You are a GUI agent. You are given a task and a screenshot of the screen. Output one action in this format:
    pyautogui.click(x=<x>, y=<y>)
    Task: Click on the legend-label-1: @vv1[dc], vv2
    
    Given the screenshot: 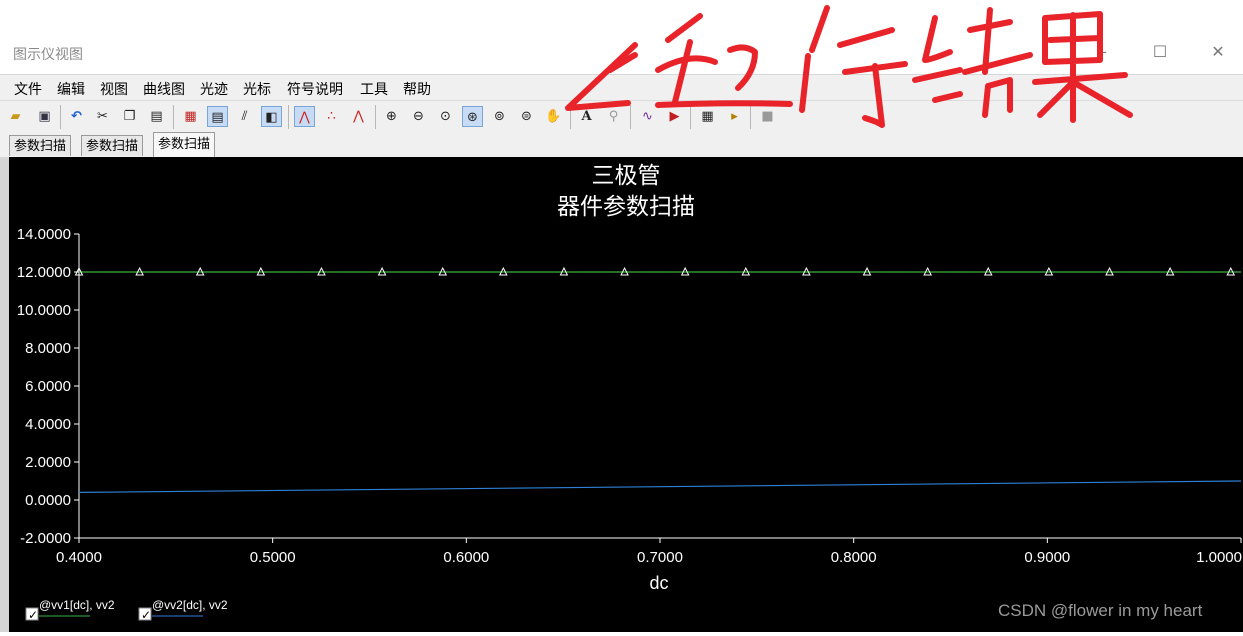 What is the action you would take?
    pyautogui.click(x=77, y=605)
    